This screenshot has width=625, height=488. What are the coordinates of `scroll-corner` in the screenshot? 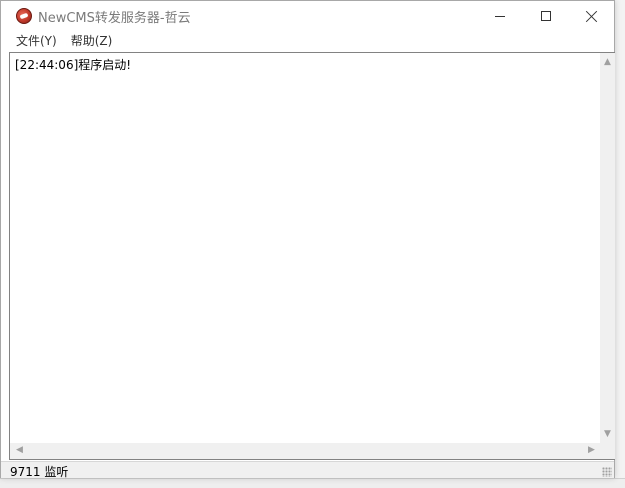 It's located at (607, 451).